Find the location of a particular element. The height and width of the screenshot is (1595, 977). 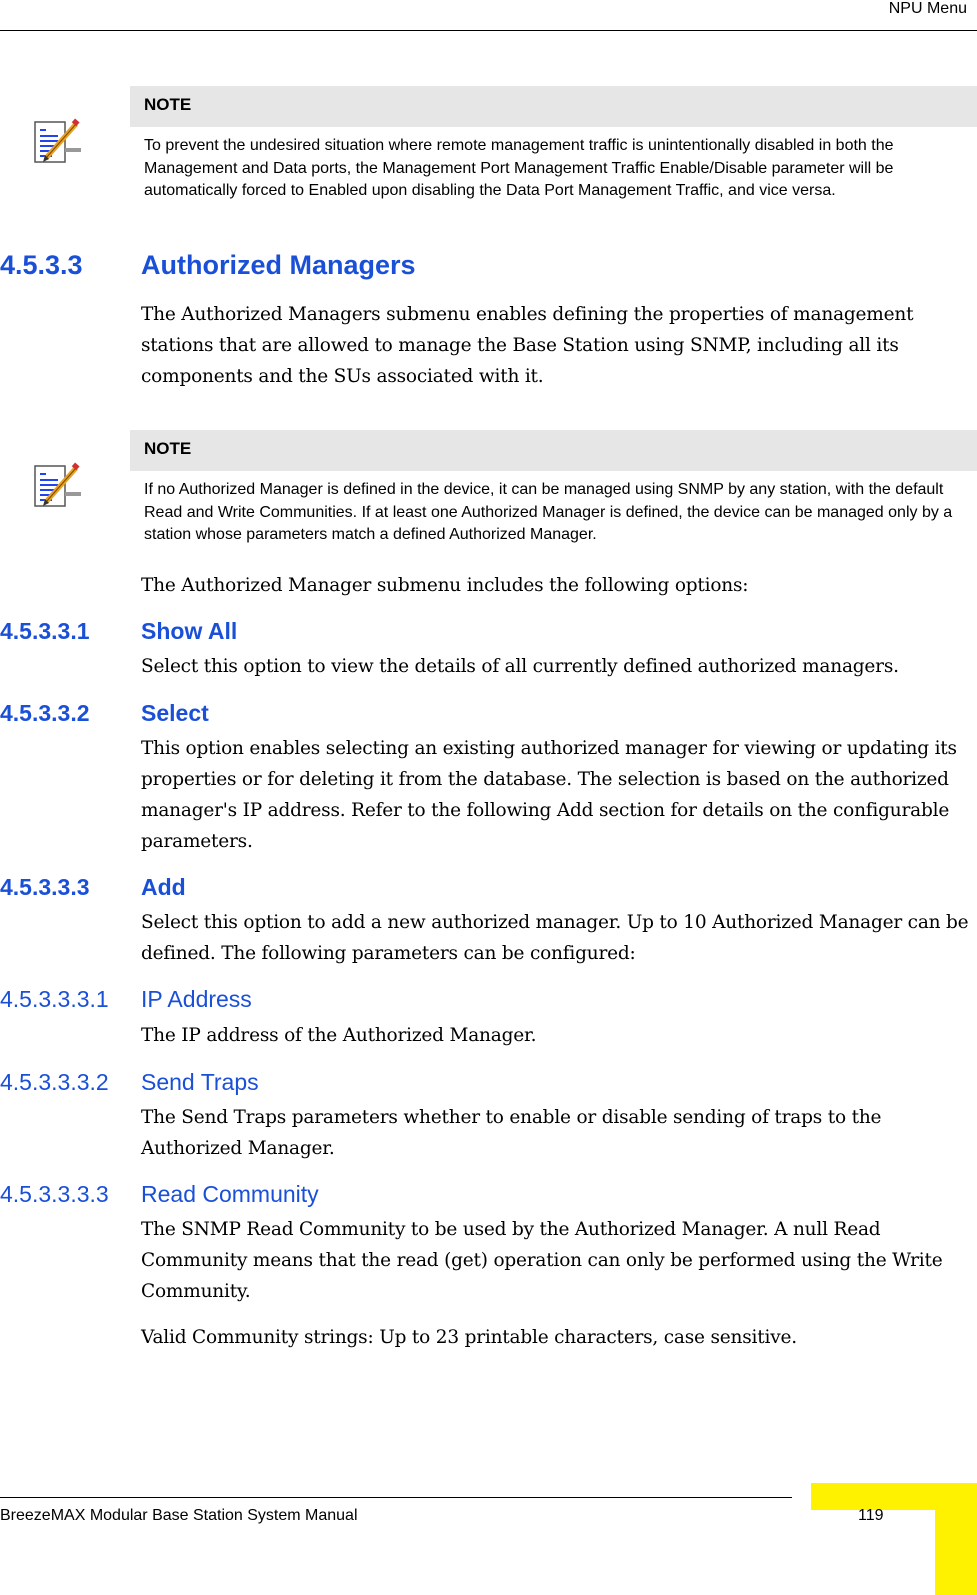

subsection-title: Select is located at coordinates (175, 713).